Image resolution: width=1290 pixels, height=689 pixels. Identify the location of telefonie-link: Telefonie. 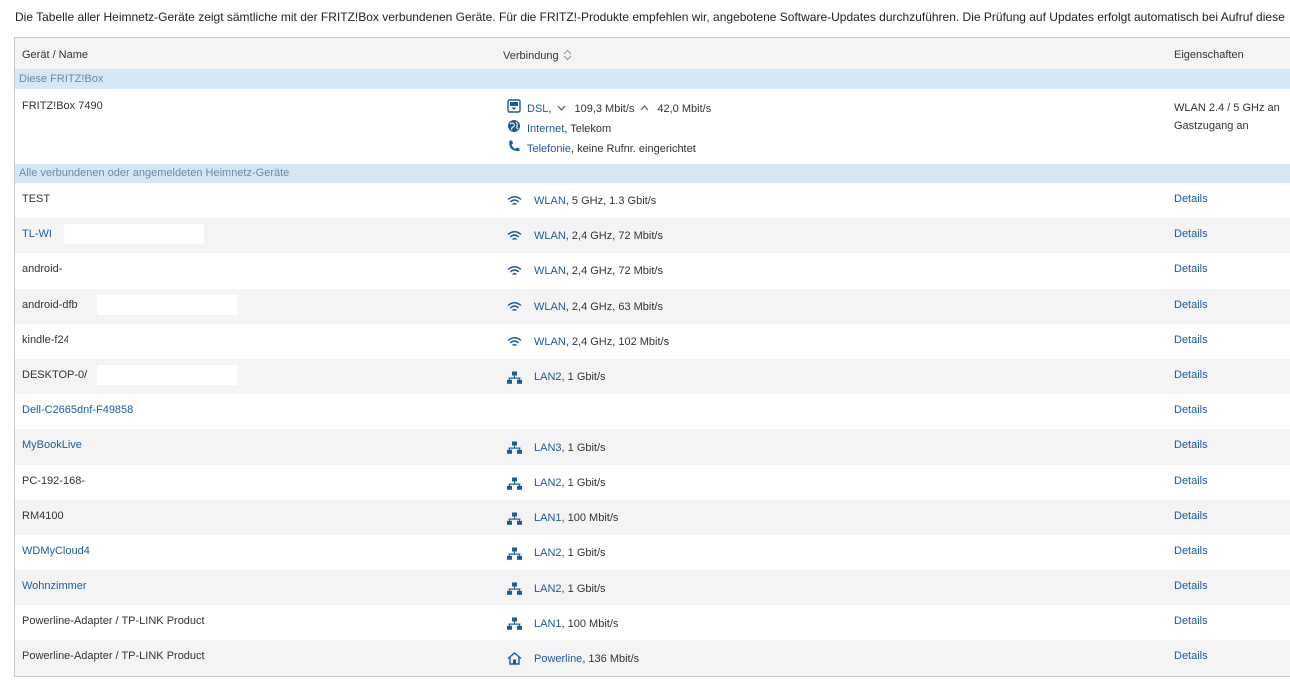
(549, 149).